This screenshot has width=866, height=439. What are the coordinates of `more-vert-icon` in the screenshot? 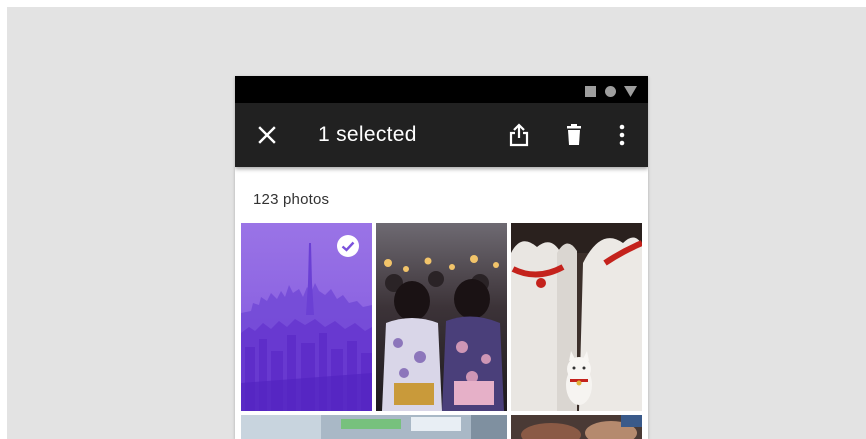 It's located at (622, 138).